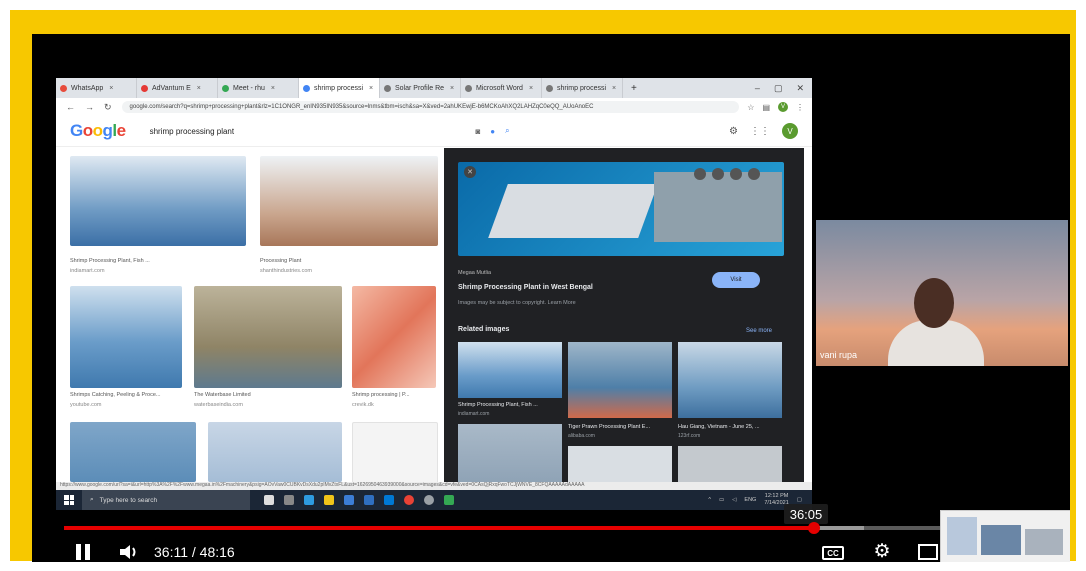  What do you see at coordinates (98, 131) in the screenshot?
I see `google-logo: Google` at bounding box center [98, 131].